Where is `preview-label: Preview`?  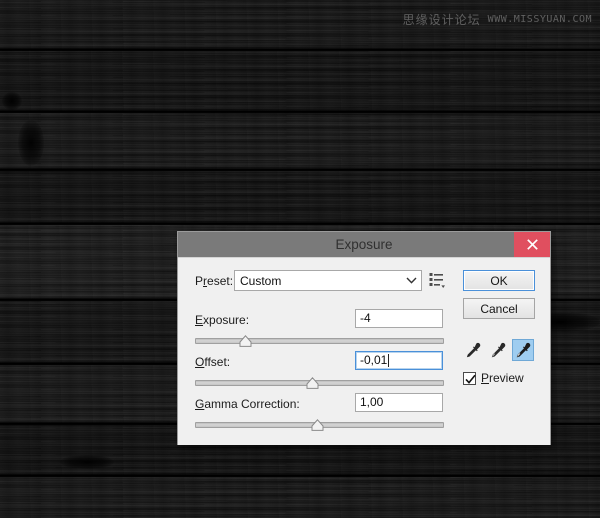 preview-label: Preview is located at coordinates (502, 378).